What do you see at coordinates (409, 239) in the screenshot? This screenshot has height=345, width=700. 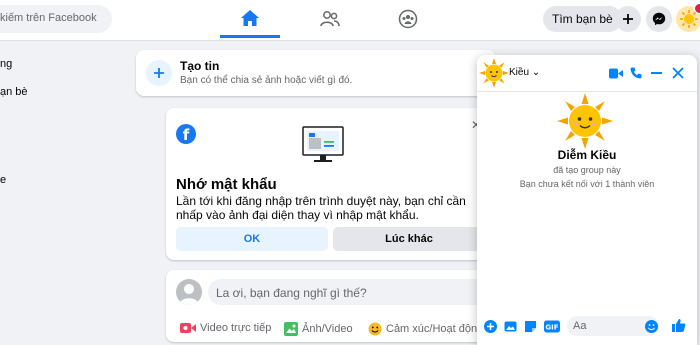 I see `later-button: Lúc khác` at bounding box center [409, 239].